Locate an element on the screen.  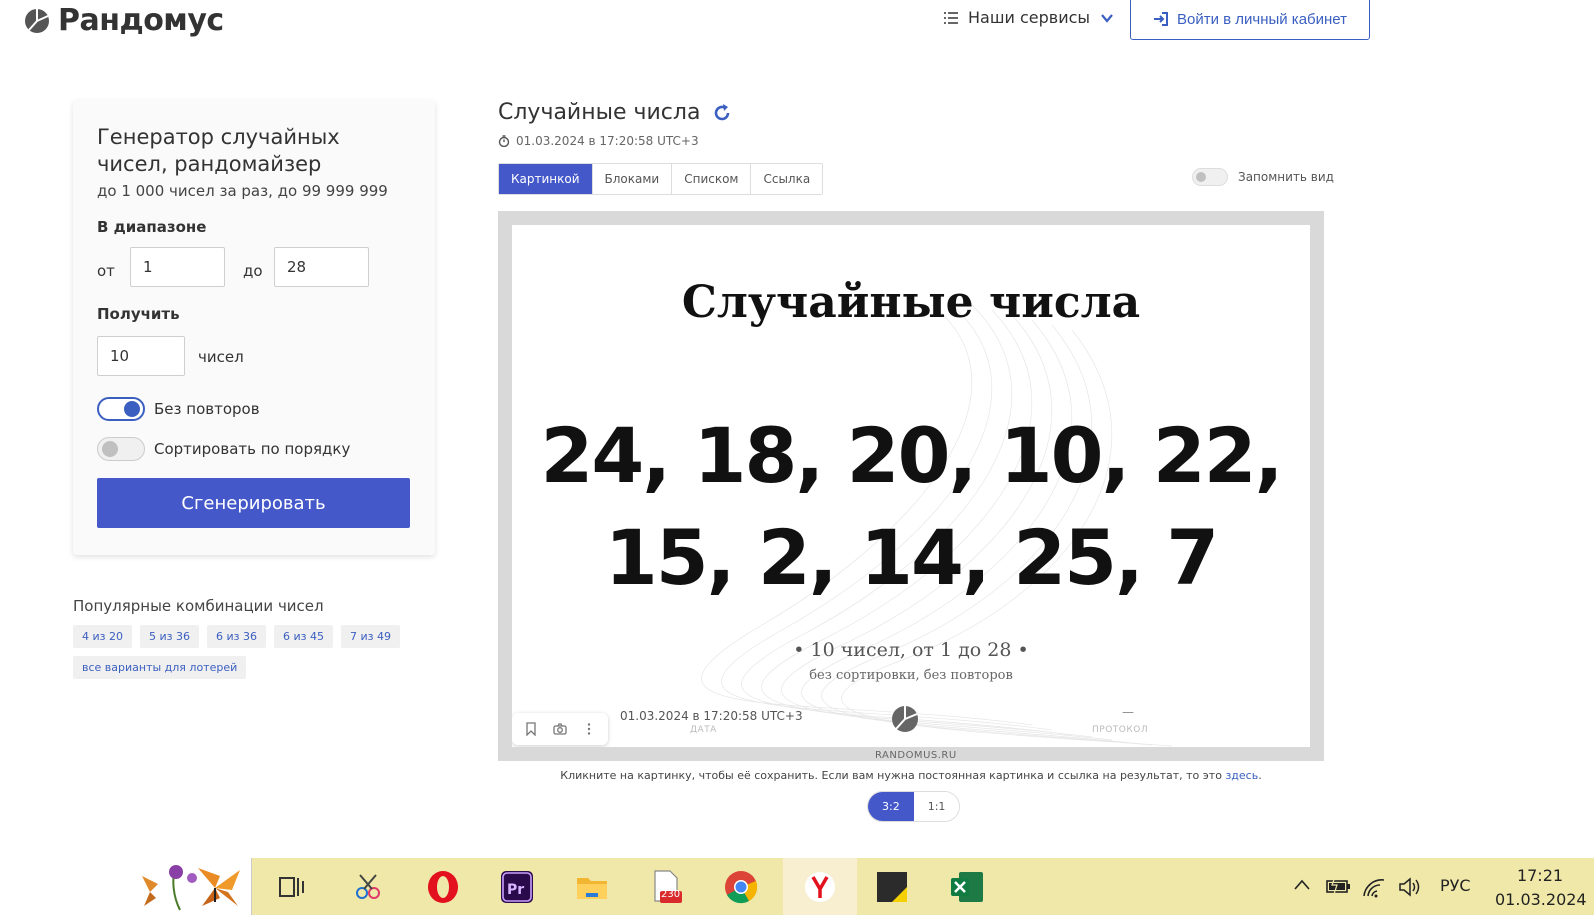
language-indicator: РУС is located at coordinates (1455, 885).